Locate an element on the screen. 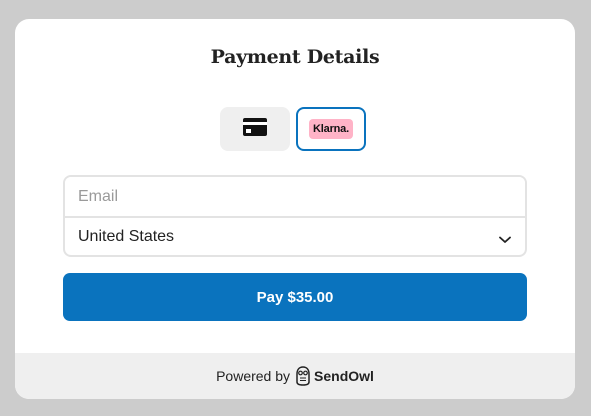  chevron-down-icon is located at coordinates (505, 240).